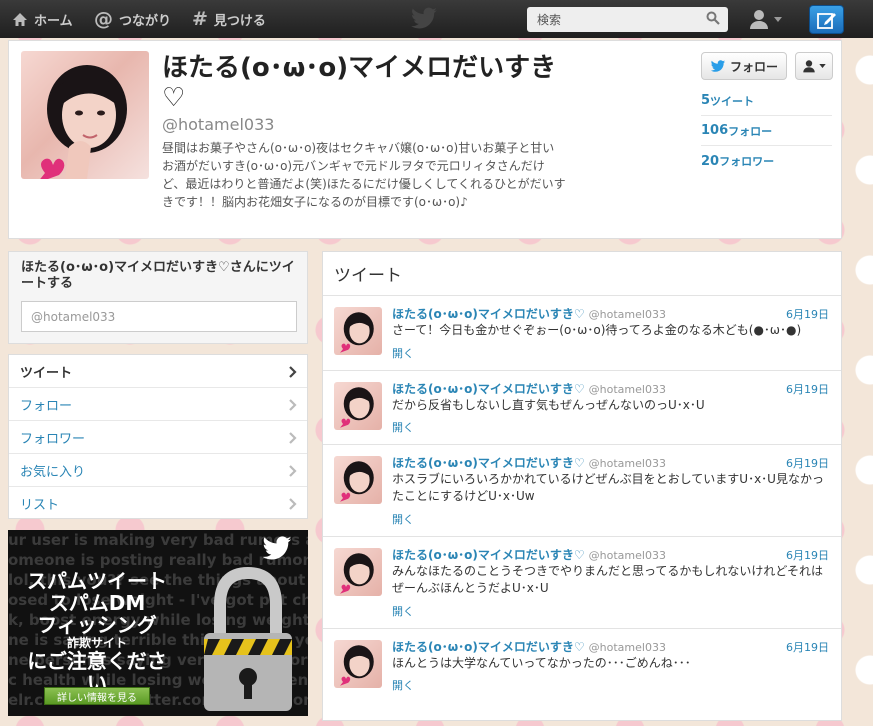  I want to click on search-input: 検索, so click(627, 19).